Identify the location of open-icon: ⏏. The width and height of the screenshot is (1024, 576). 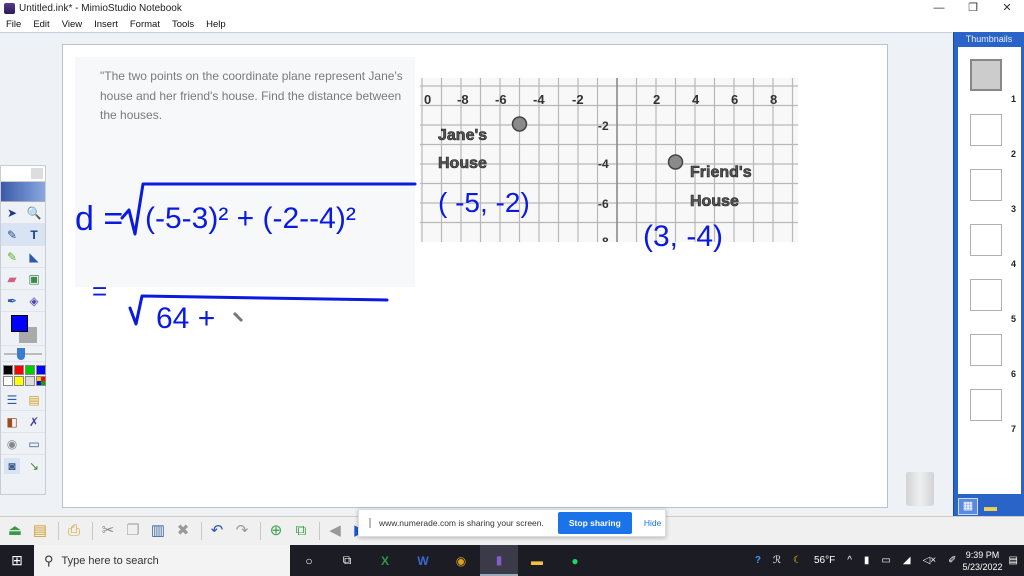
(15, 531).